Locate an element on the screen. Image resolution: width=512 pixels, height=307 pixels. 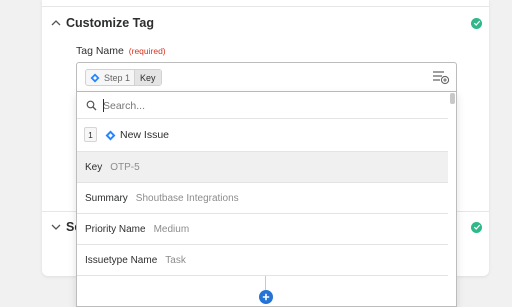
tag-name-label: Tag Name (required) is located at coordinates (121, 51).